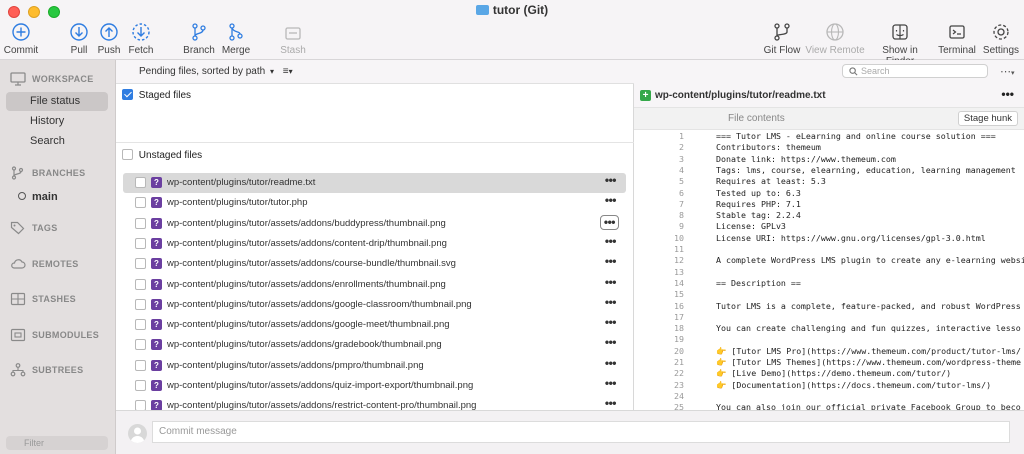 The image size is (1024, 454). I want to click on list-view-icon: ≡▾, so click(288, 71).